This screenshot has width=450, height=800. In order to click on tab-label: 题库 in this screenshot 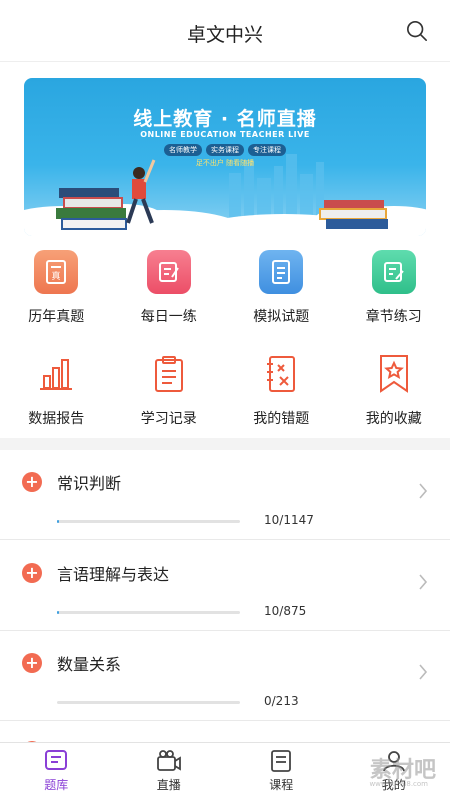, I will do `click(56, 785)`.